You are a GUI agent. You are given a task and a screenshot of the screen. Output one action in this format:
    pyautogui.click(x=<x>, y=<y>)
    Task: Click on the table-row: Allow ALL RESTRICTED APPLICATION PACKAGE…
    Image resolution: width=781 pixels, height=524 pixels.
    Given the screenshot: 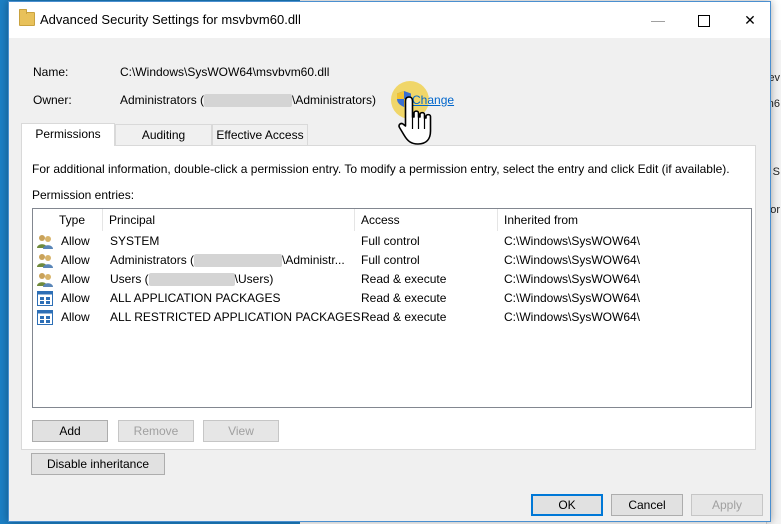 What is the action you would take?
    pyautogui.click(x=392, y=317)
    